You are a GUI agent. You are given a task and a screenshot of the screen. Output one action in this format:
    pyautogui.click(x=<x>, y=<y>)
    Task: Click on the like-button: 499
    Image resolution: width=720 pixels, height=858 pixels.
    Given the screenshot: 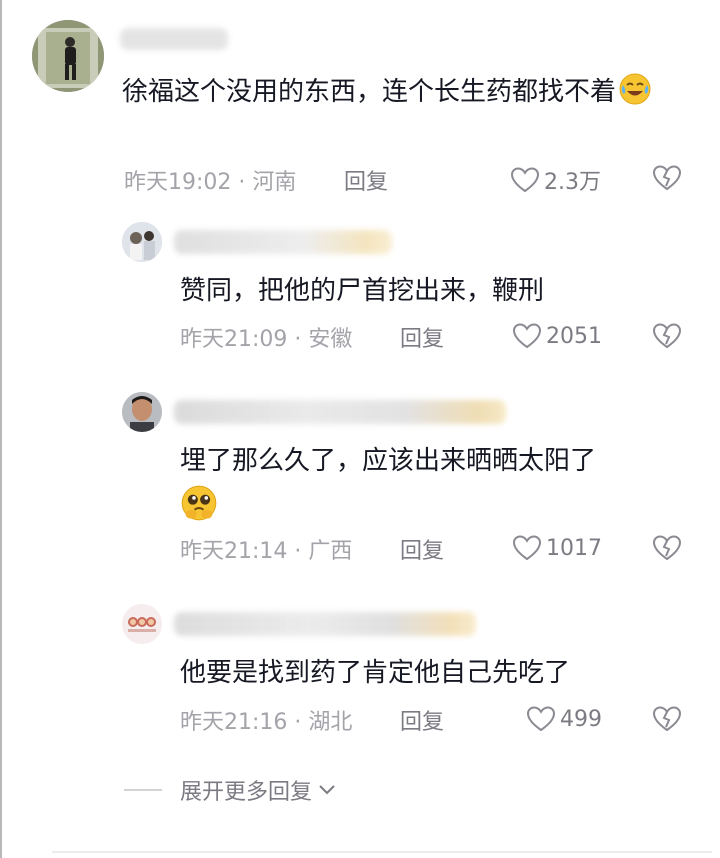 What is the action you would take?
    pyautogui.click(x=564, y=719)
    